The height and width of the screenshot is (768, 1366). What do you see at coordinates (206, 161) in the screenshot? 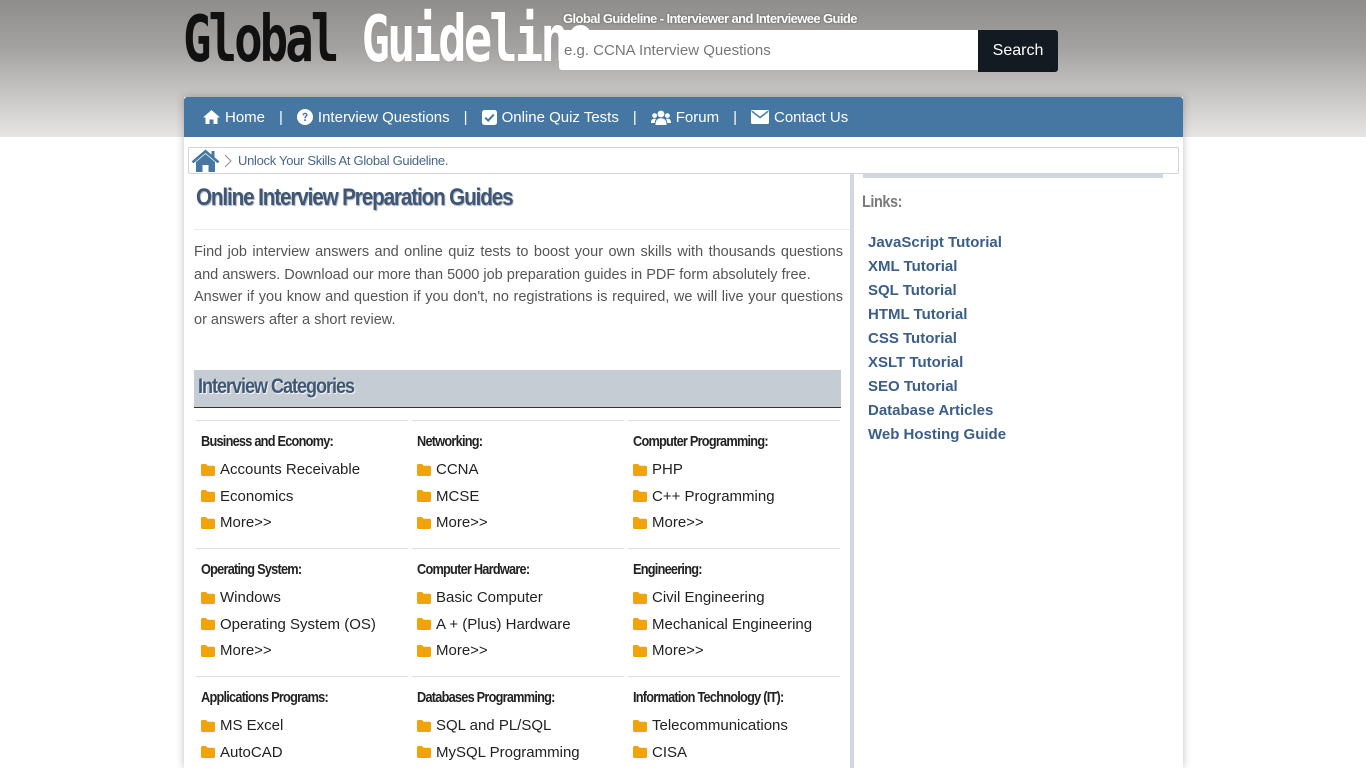
I see `breadcrumb-home-link` at bounding box center [206, 161].